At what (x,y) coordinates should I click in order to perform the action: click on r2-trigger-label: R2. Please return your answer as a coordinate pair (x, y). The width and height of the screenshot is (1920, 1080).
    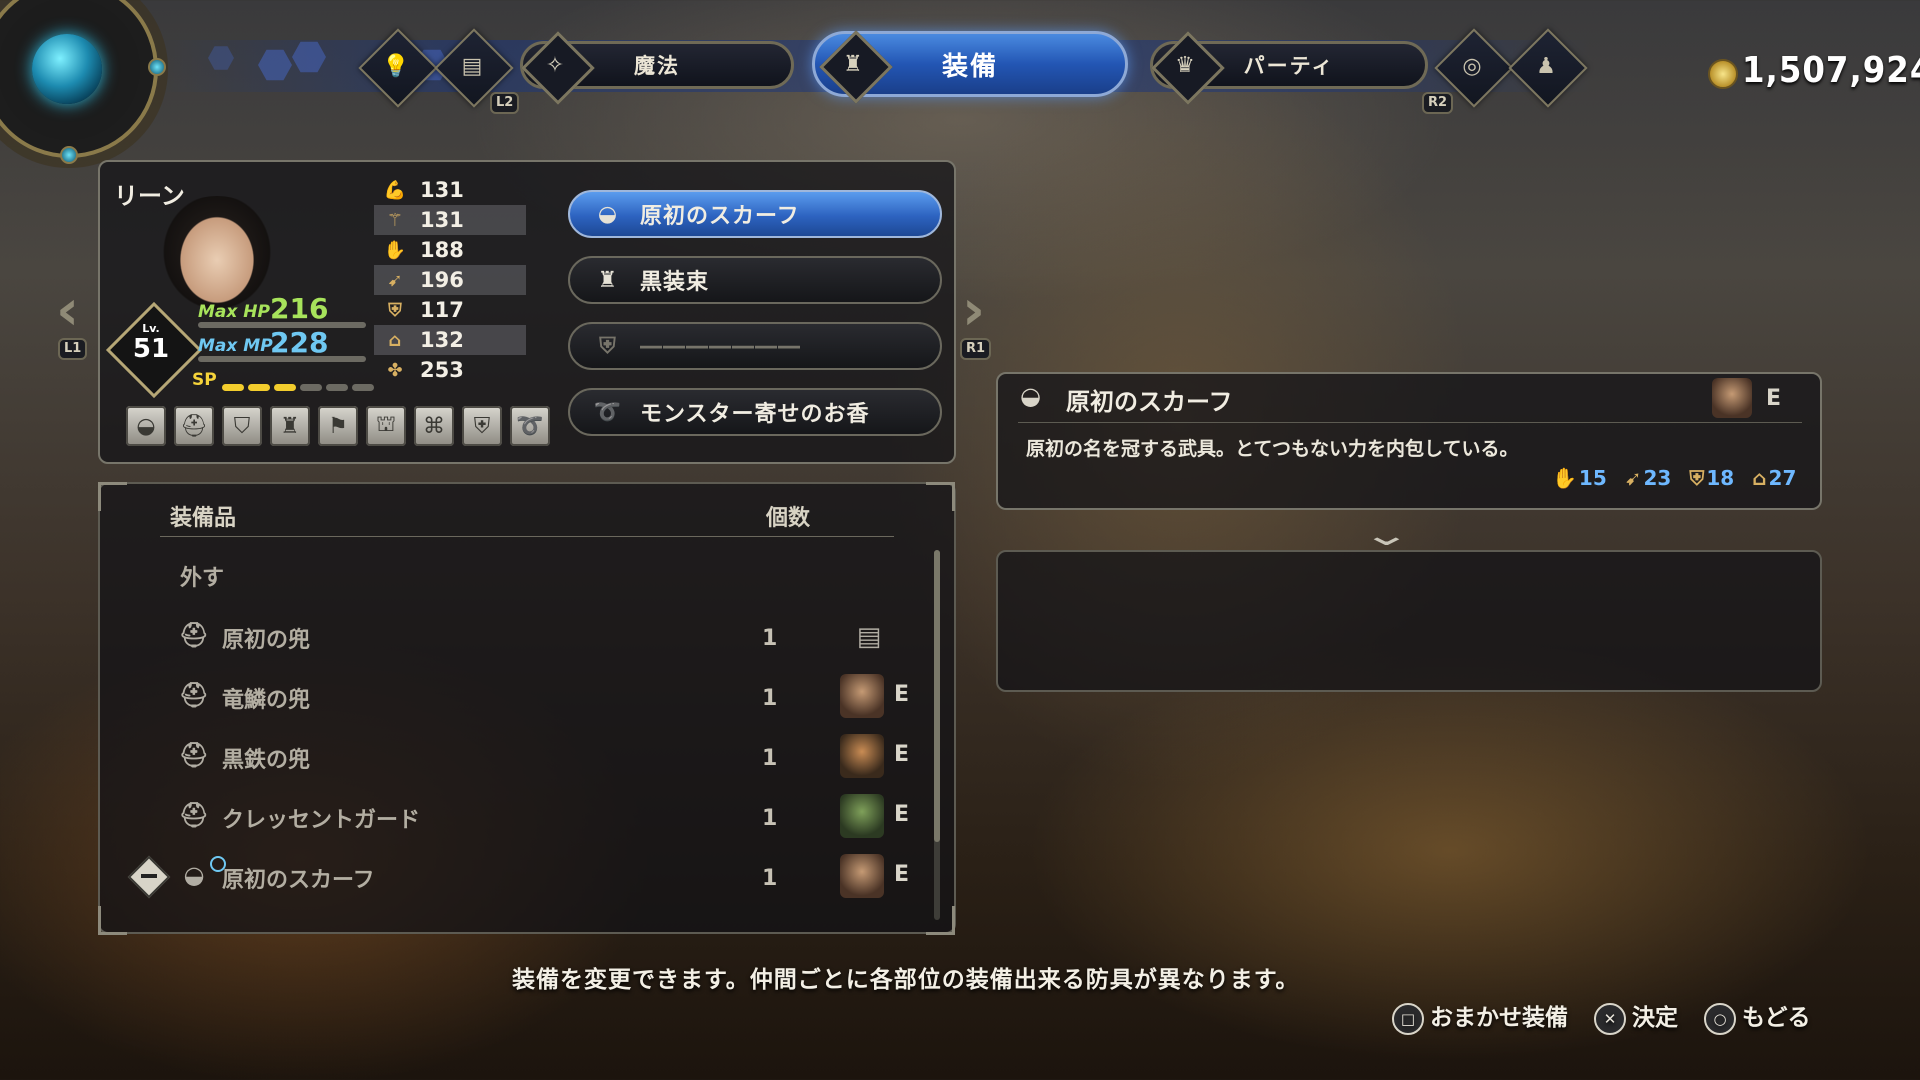
    Looking at the image, I should click on (1438, 103).